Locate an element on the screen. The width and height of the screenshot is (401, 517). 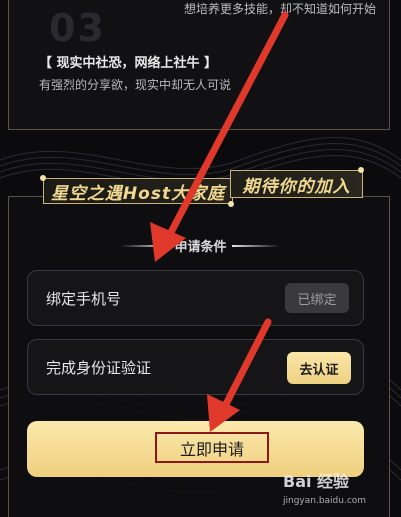
condition-row-id: 完成身份证验证 去认证 is located at coordinates (195, 367).